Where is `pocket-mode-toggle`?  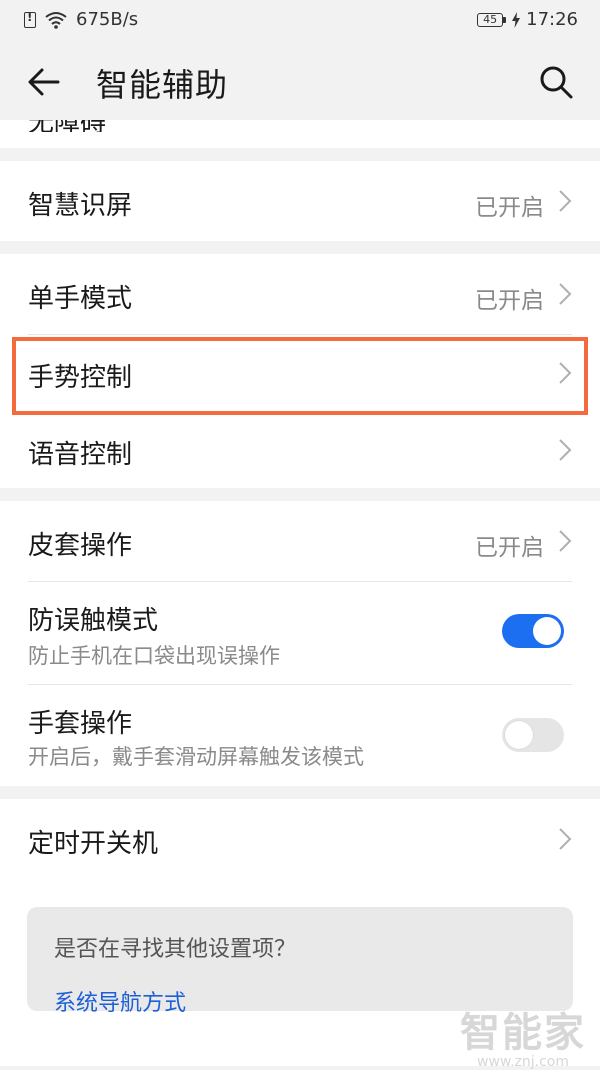 pocket-mode-toggle is located at coordinates (533, 631).